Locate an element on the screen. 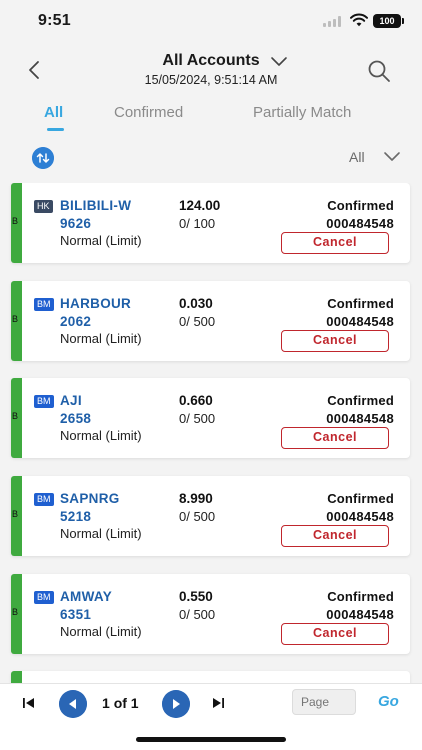 The height and width of the screenshot is (750, 422). home-indicator is located at coordinates (211, 739).